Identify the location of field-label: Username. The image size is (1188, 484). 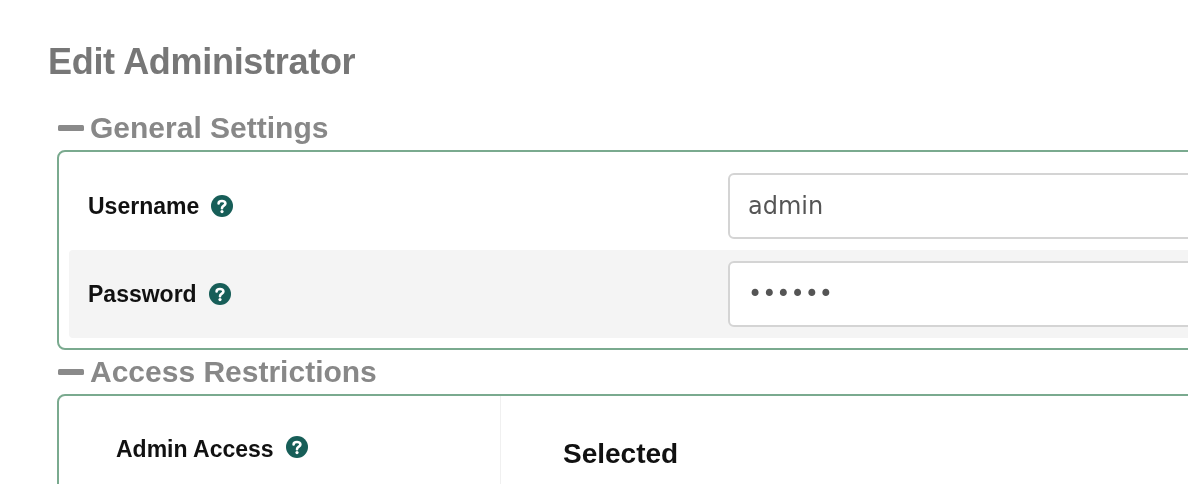
(144, 206).